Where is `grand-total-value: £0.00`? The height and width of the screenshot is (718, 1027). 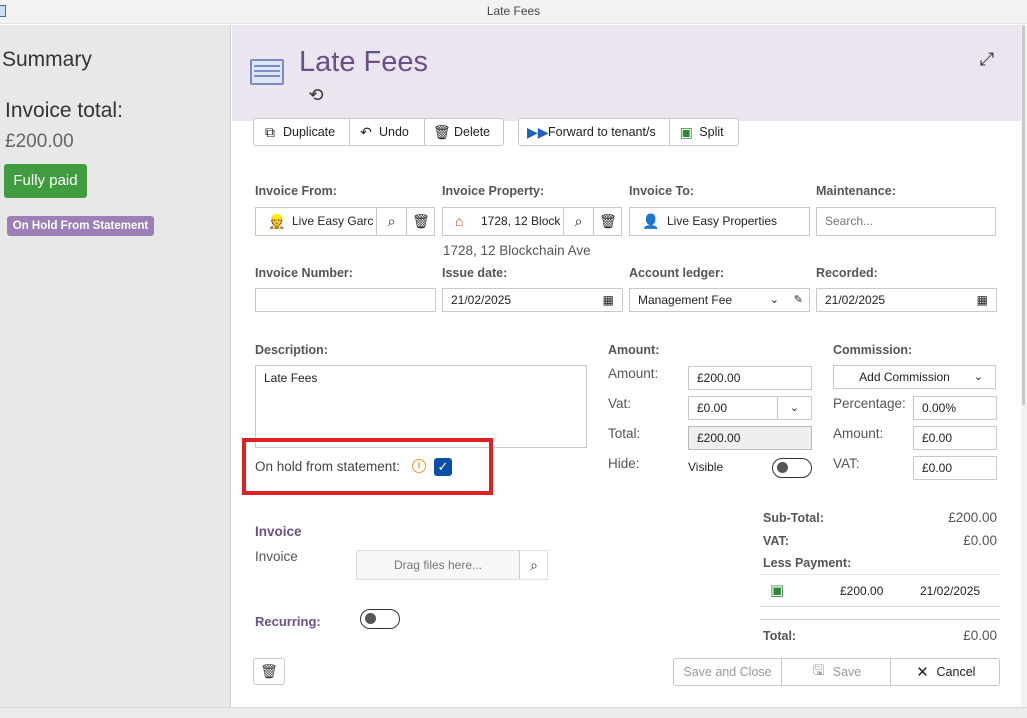
grand-total-value: £0.00 is located at coordinates (980, 635).